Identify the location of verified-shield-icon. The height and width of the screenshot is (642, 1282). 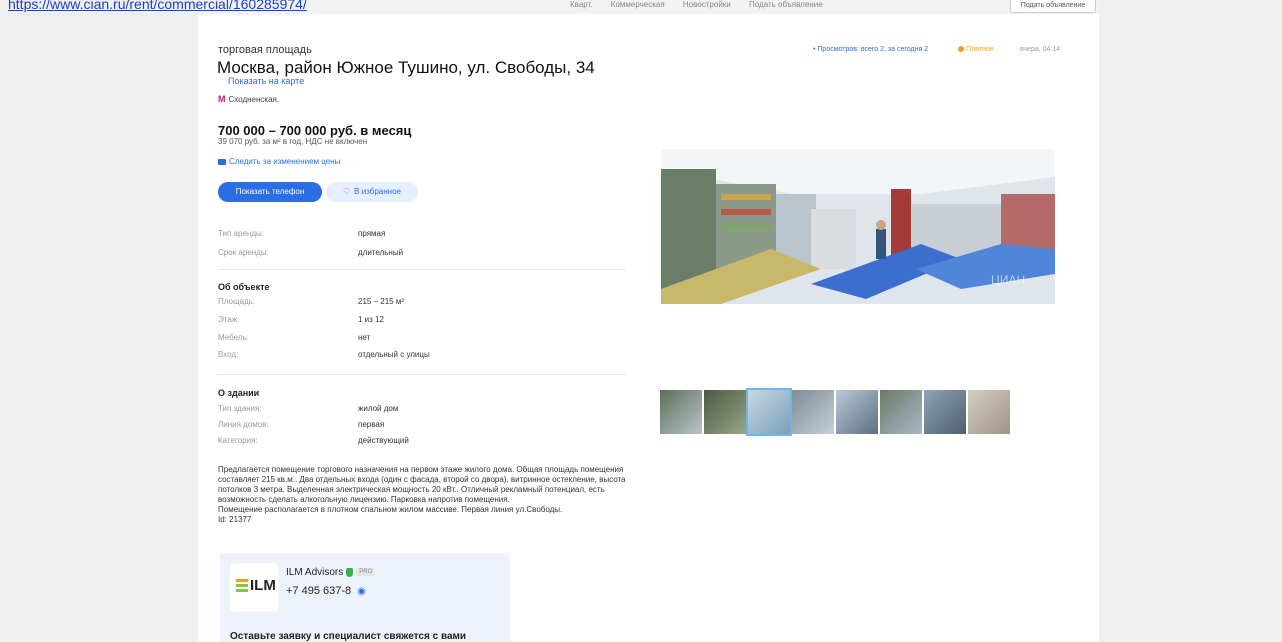
(350, 572).